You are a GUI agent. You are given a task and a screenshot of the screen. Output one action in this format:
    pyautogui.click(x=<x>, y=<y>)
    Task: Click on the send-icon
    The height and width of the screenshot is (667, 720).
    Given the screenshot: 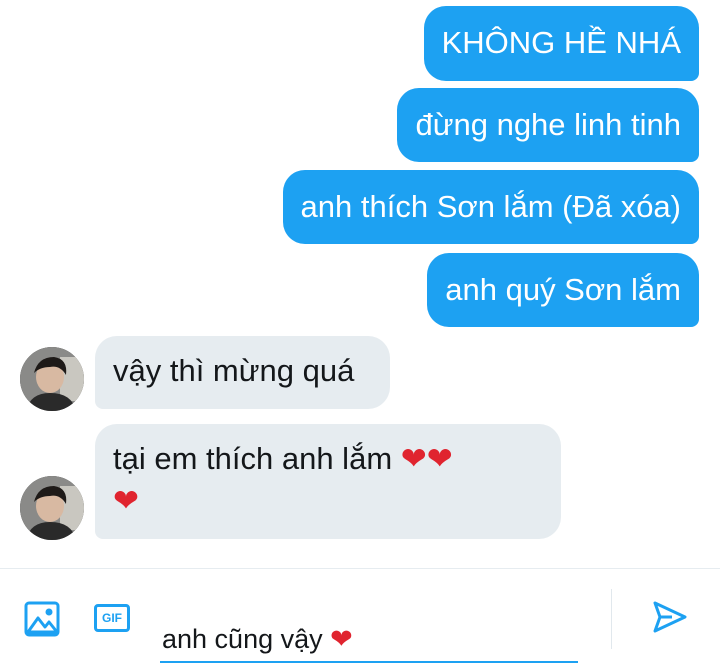 What is the action you would take?
    pyautogui.click(x=670, y=617)
    